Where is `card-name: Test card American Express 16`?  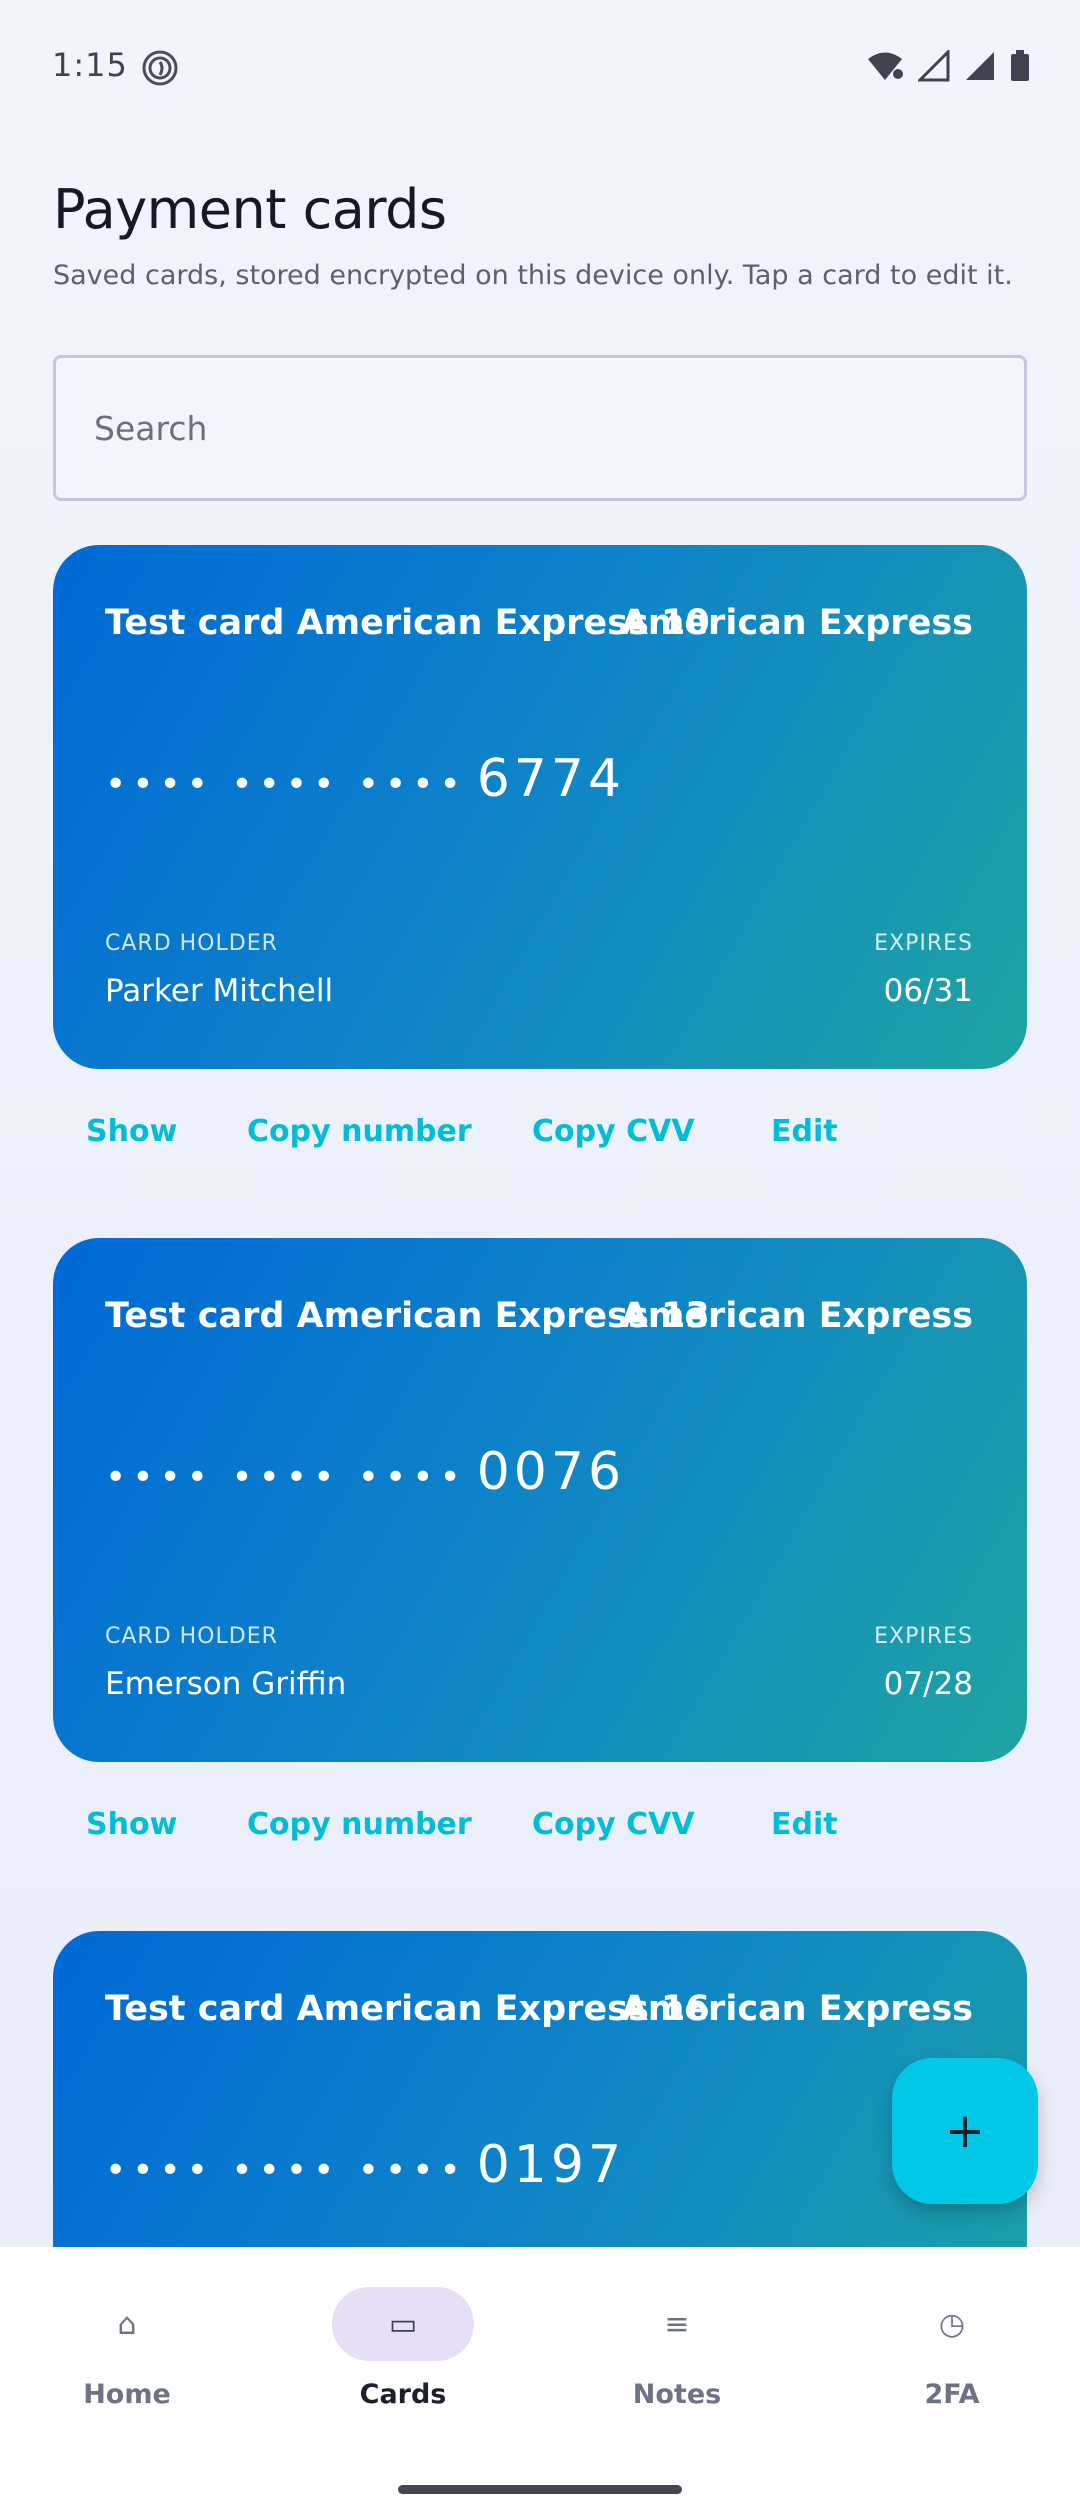
card-name: Test card American Express 16 is located at coordinates (407, 2009).